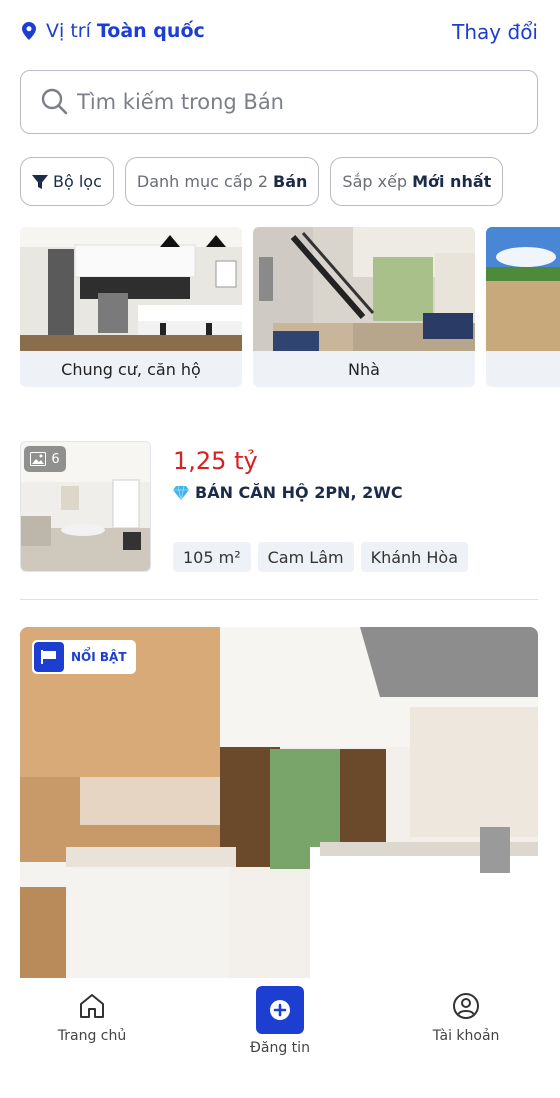 The image size is (560, 1098). I want to click on category-card-land, so click(523, 307).